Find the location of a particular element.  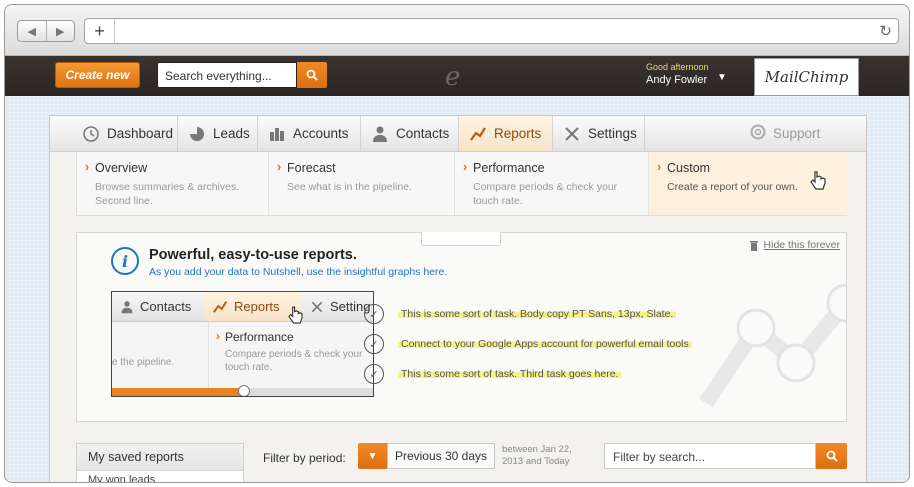

preview-screenshot: Contacts Reports Setting e the pipeline. is located at coordinates (242, 344).